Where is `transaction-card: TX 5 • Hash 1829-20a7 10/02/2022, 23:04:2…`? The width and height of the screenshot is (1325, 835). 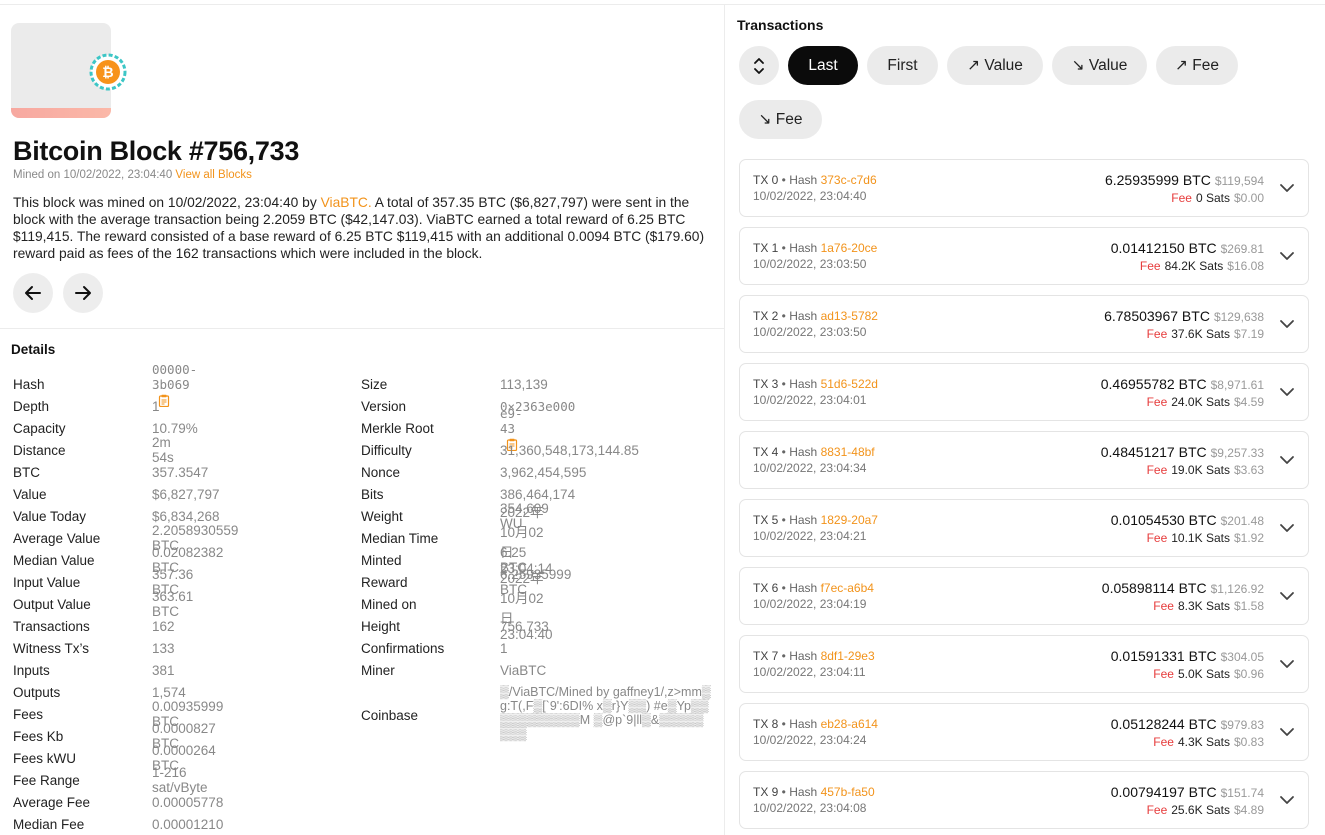 transaction-card: TX 5 • Hash 1829-20a7 10/02/2022, 23:04:2… is located at coordinates (1024, 528).